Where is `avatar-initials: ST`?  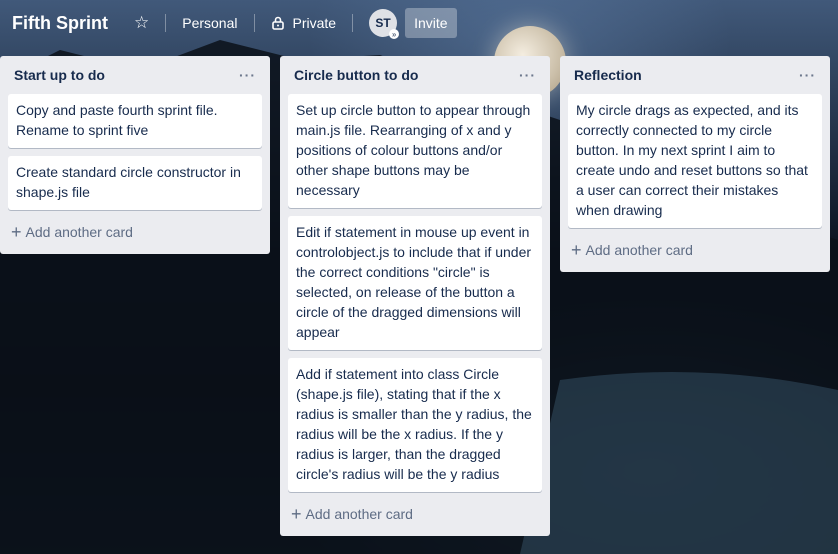
avatar-initials: ST is located at coordinates (383, 23).